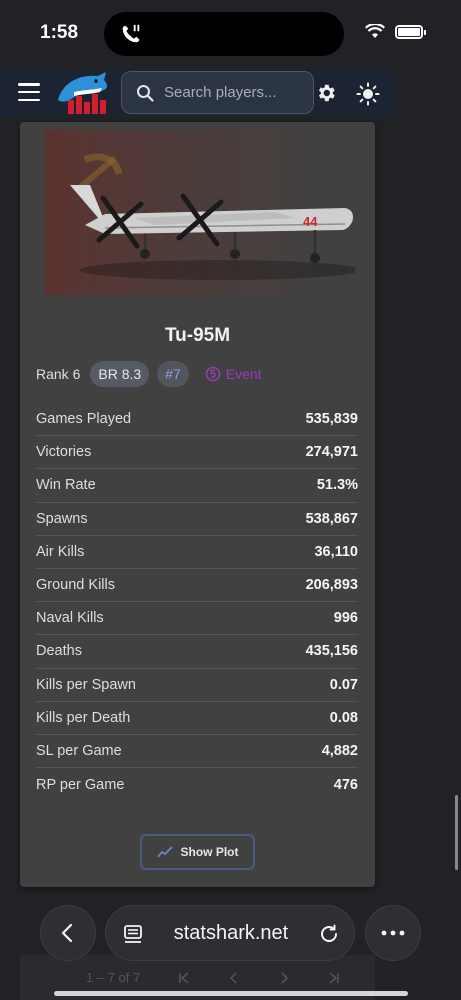  I want to click on show-plot-button: Show Plot, so click(197, 852).